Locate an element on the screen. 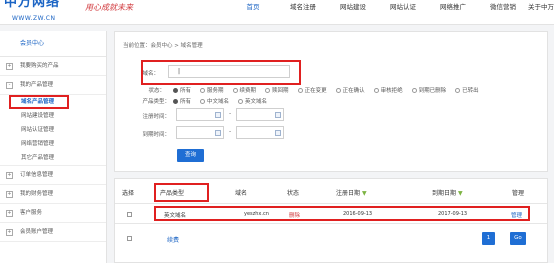 The image size is (554, 263). highlight-box-row is located at coordinates (342, 213).